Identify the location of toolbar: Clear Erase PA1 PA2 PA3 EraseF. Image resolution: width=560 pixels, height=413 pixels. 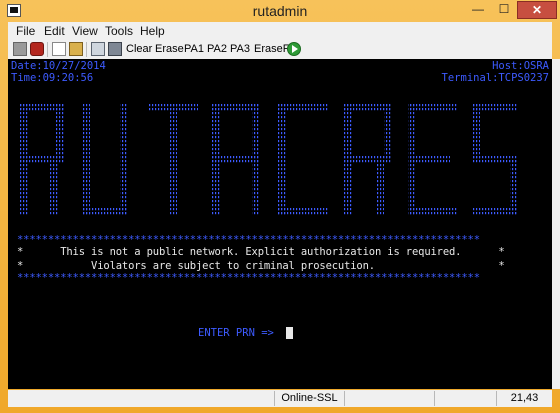
(280, 49).